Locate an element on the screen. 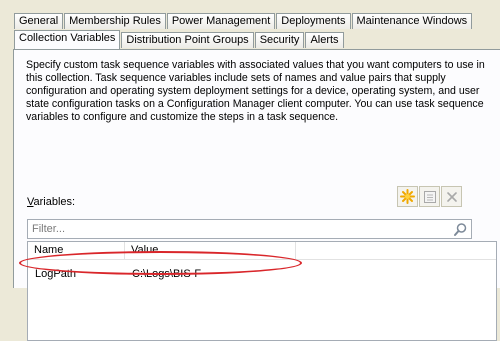  properties-icon is located at coordinates (429, 196).